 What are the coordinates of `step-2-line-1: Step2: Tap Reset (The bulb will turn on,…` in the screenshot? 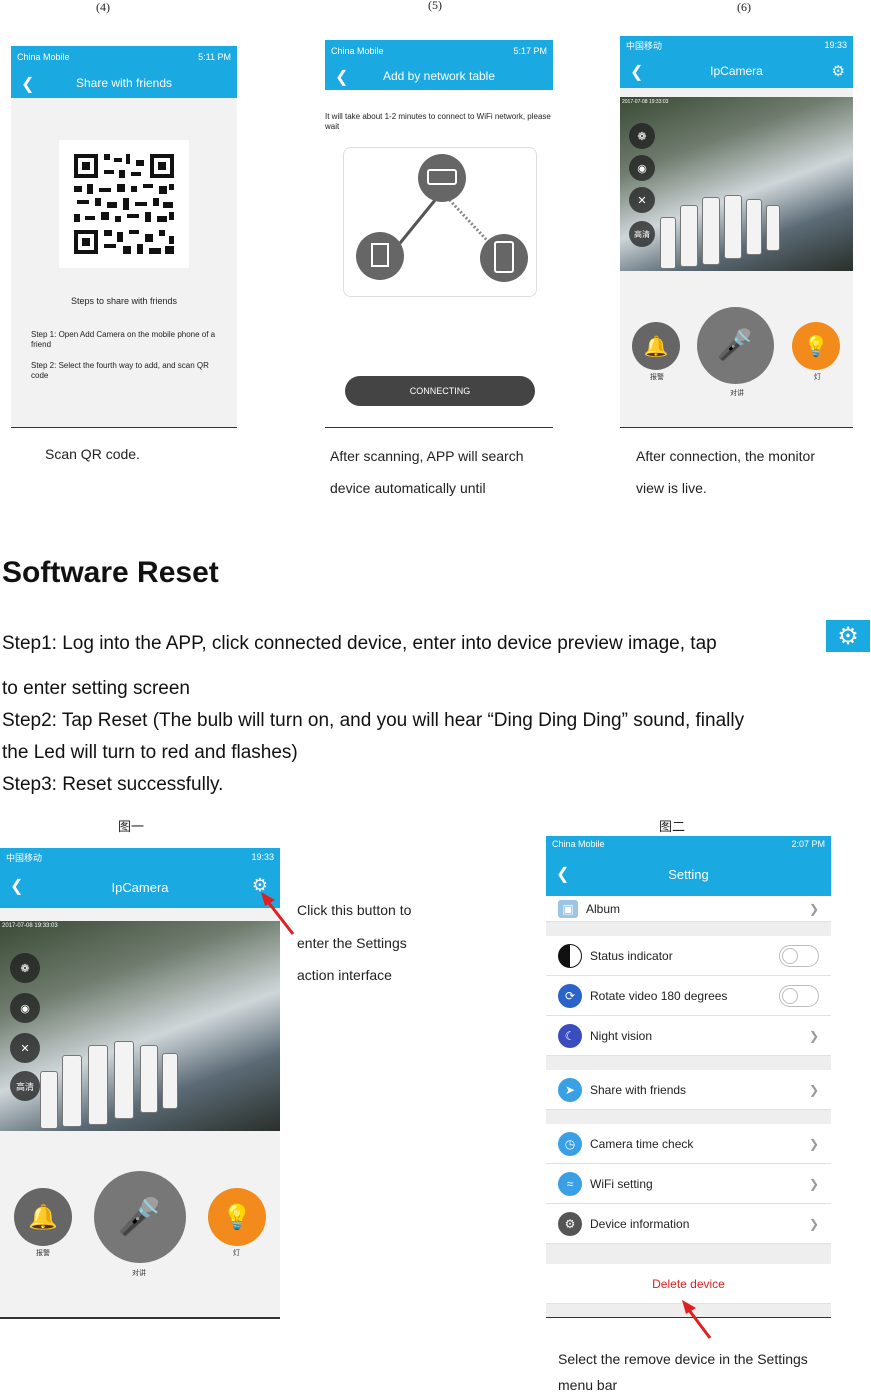 It's located at (373, 720).